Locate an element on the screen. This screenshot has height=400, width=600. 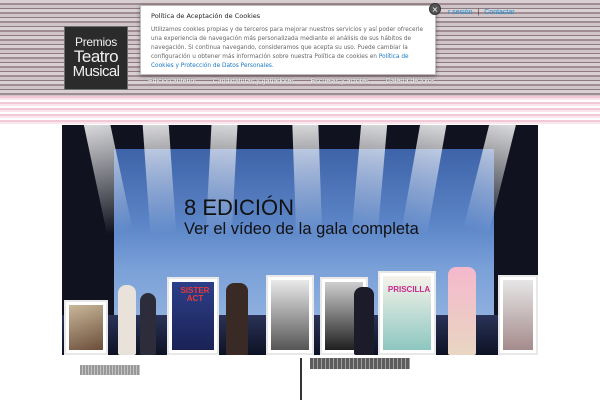
spotlight-beam is located at coordinates (307, 180).